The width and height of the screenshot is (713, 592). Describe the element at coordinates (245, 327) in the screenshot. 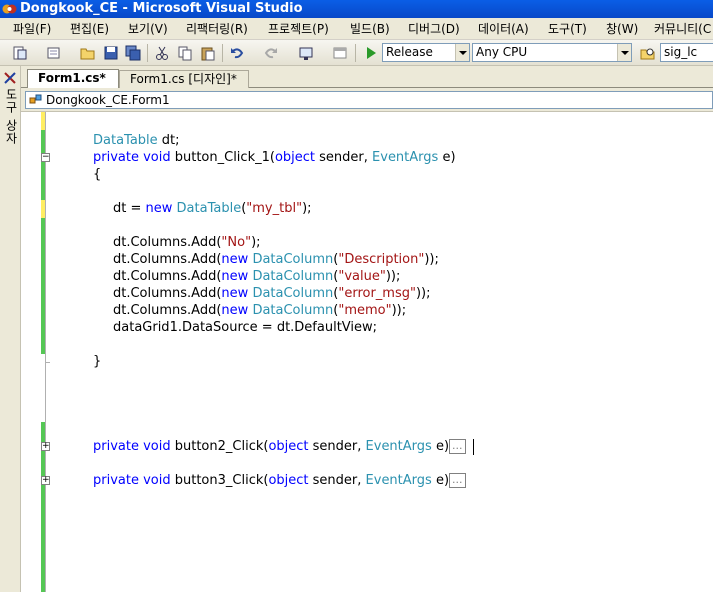

I see `code-line: dataGrid1.DataSource = dt.DefaultView;` at that location.